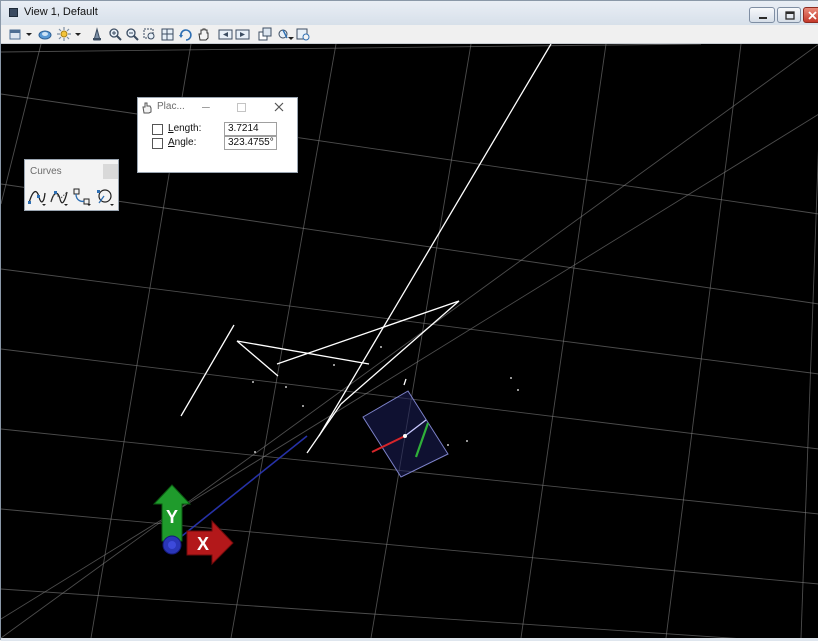 The image size is (818, 641). Describe the element at coordinates (59, 197) in the screenshot. I see `bspline-curve-icon` at that location.